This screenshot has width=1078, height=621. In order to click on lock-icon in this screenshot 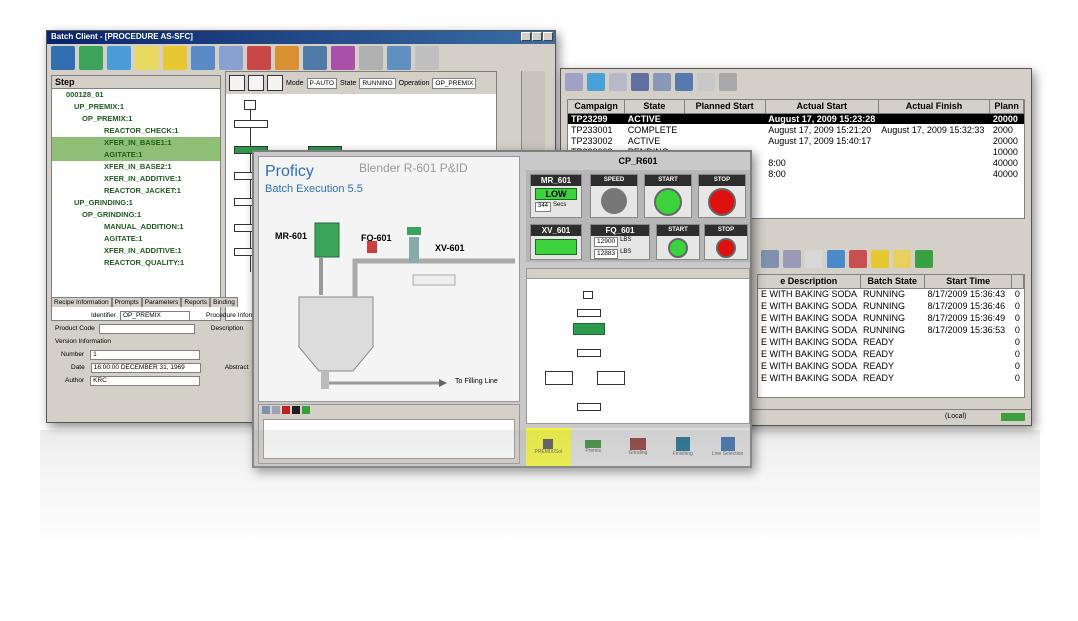, I will do `click(427, 58)`.